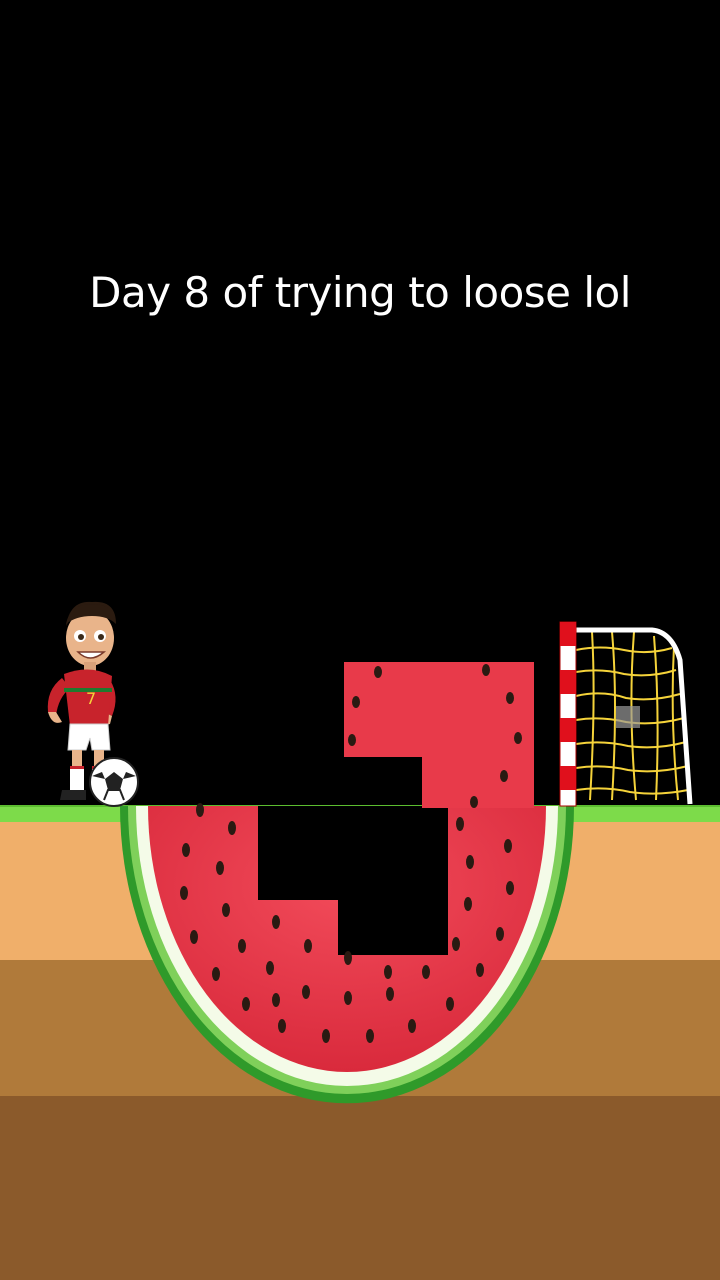  Describe the element at coordinates (91, 698) in the screenshot. I see `jersey-number: 7` at that location.